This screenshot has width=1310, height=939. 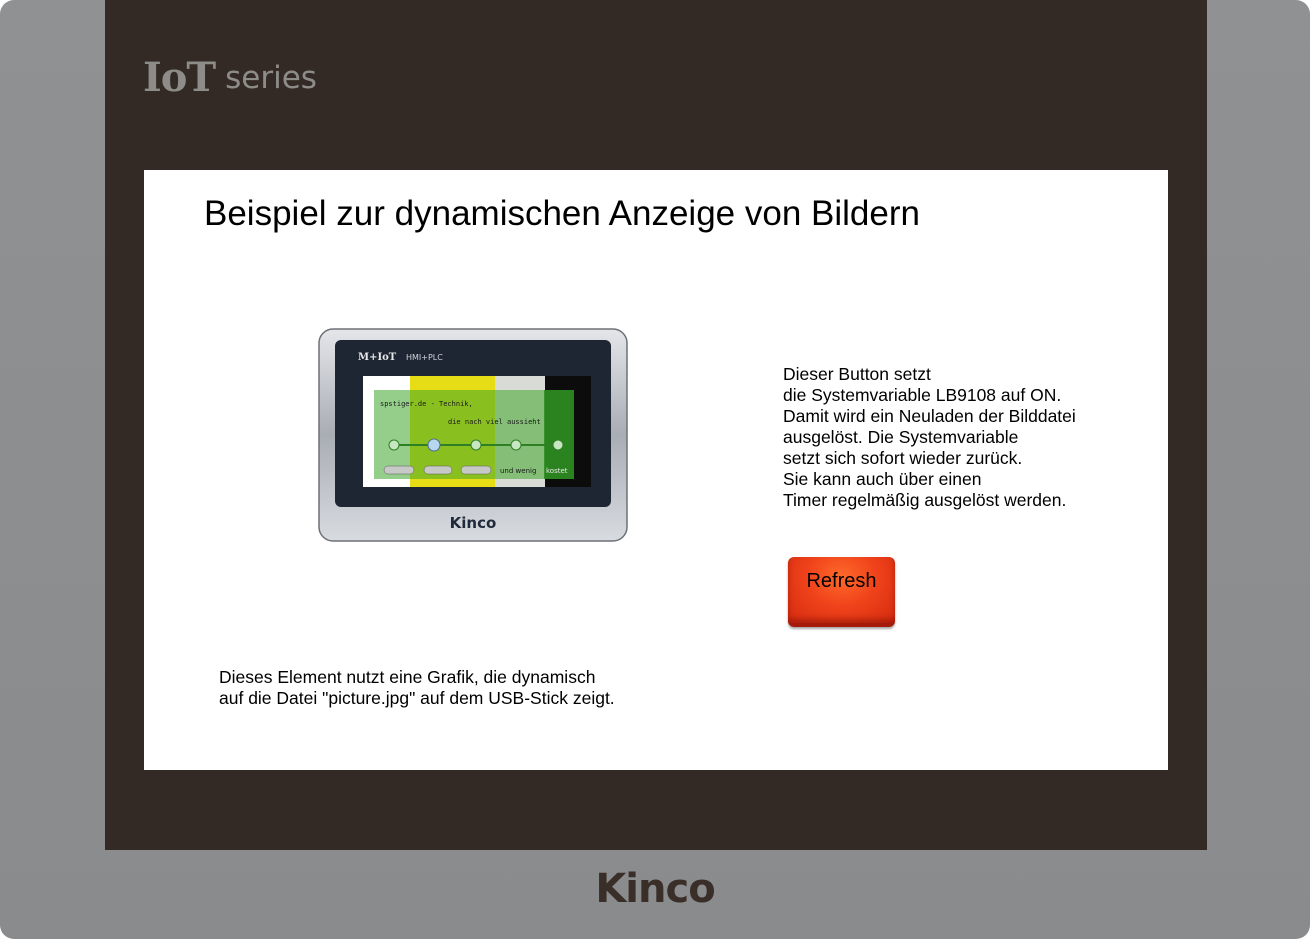 What do you see at coordinates (655, 889) in the screenshot?
I see `kinco-brand-logo: Kinco` at bounding box center [655, 889].